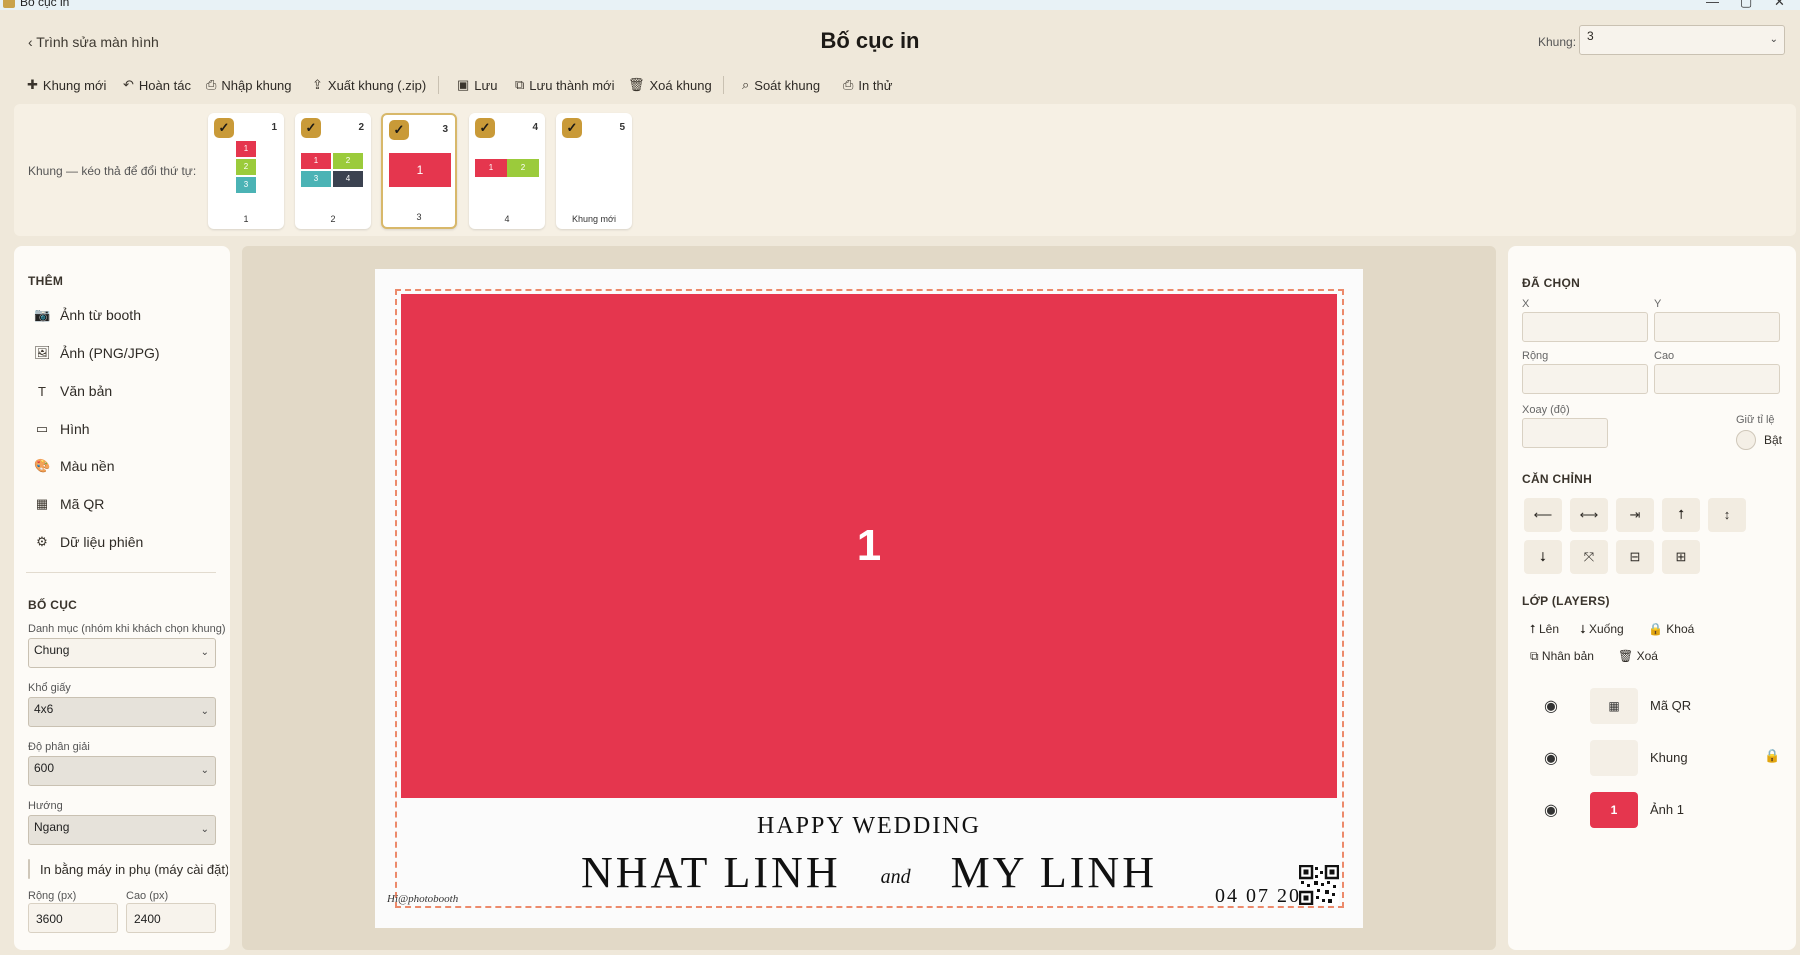 The width and height of the screenshot is (1800, 955). I want to click on keep-ratio-checkbox, so click(1746, 440).